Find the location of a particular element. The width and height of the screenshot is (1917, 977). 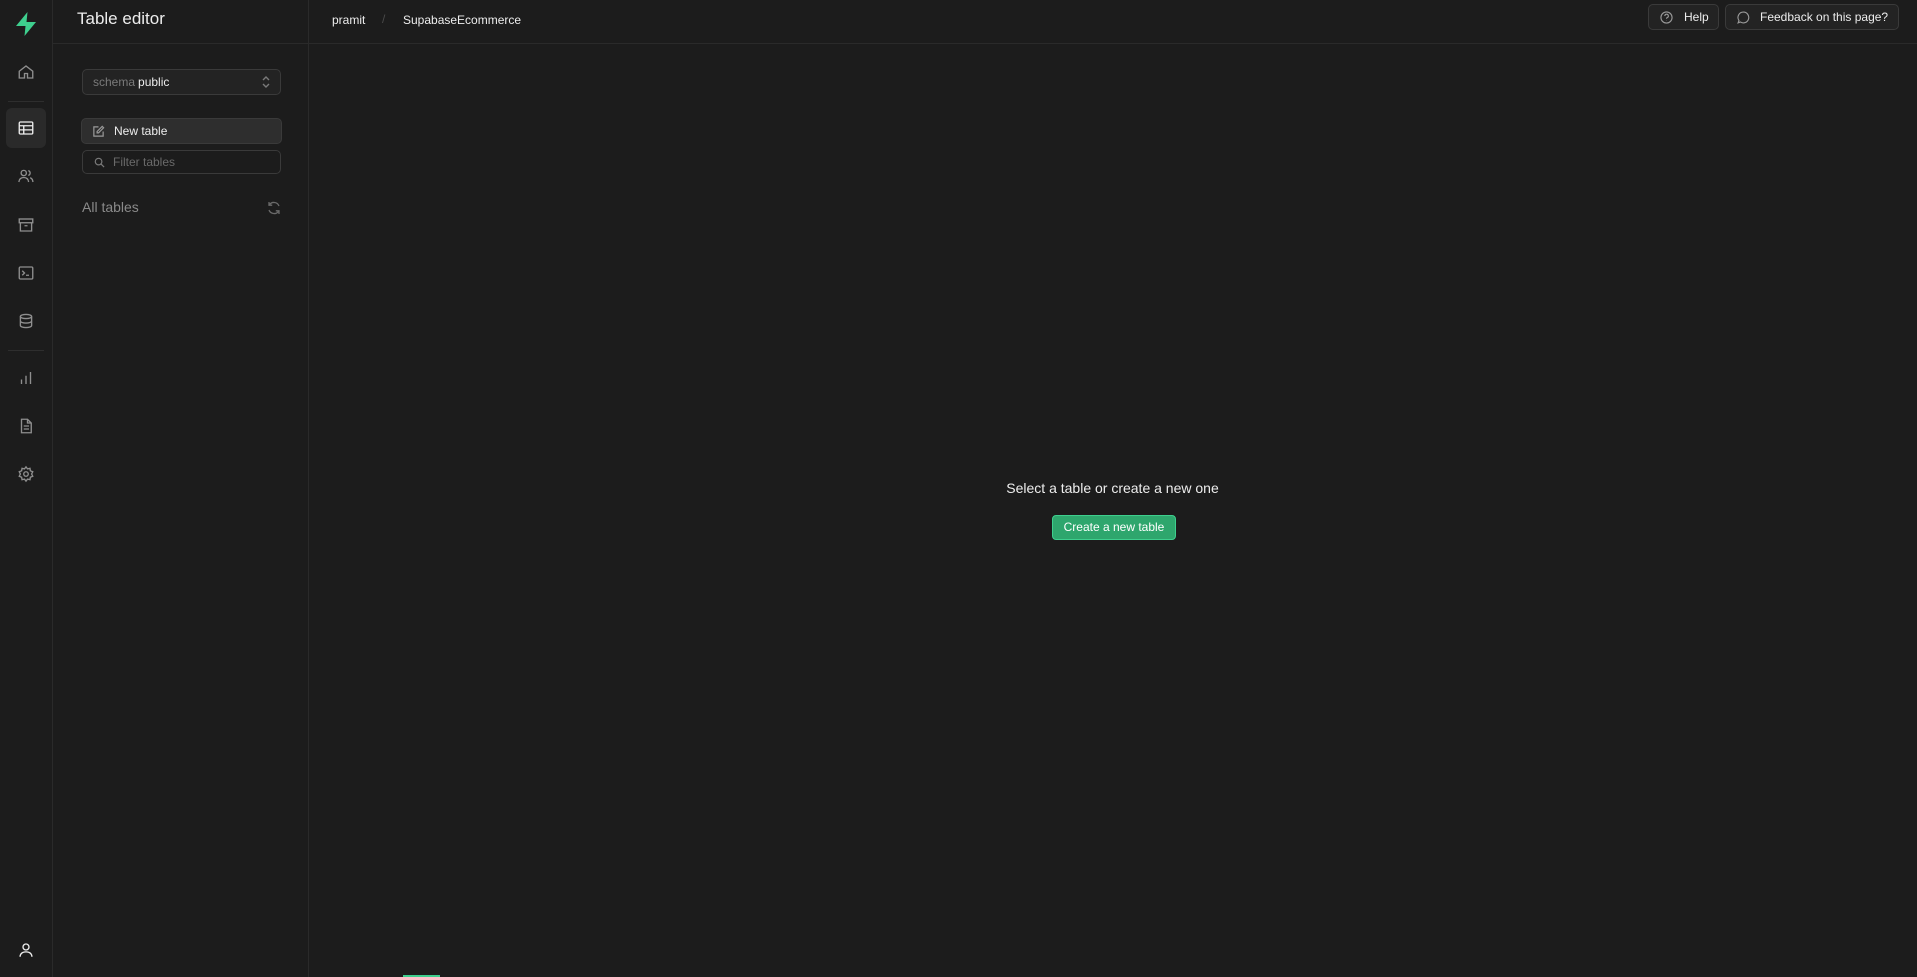

breadcrumb-org: pramit is located at coordinates (348, 20).